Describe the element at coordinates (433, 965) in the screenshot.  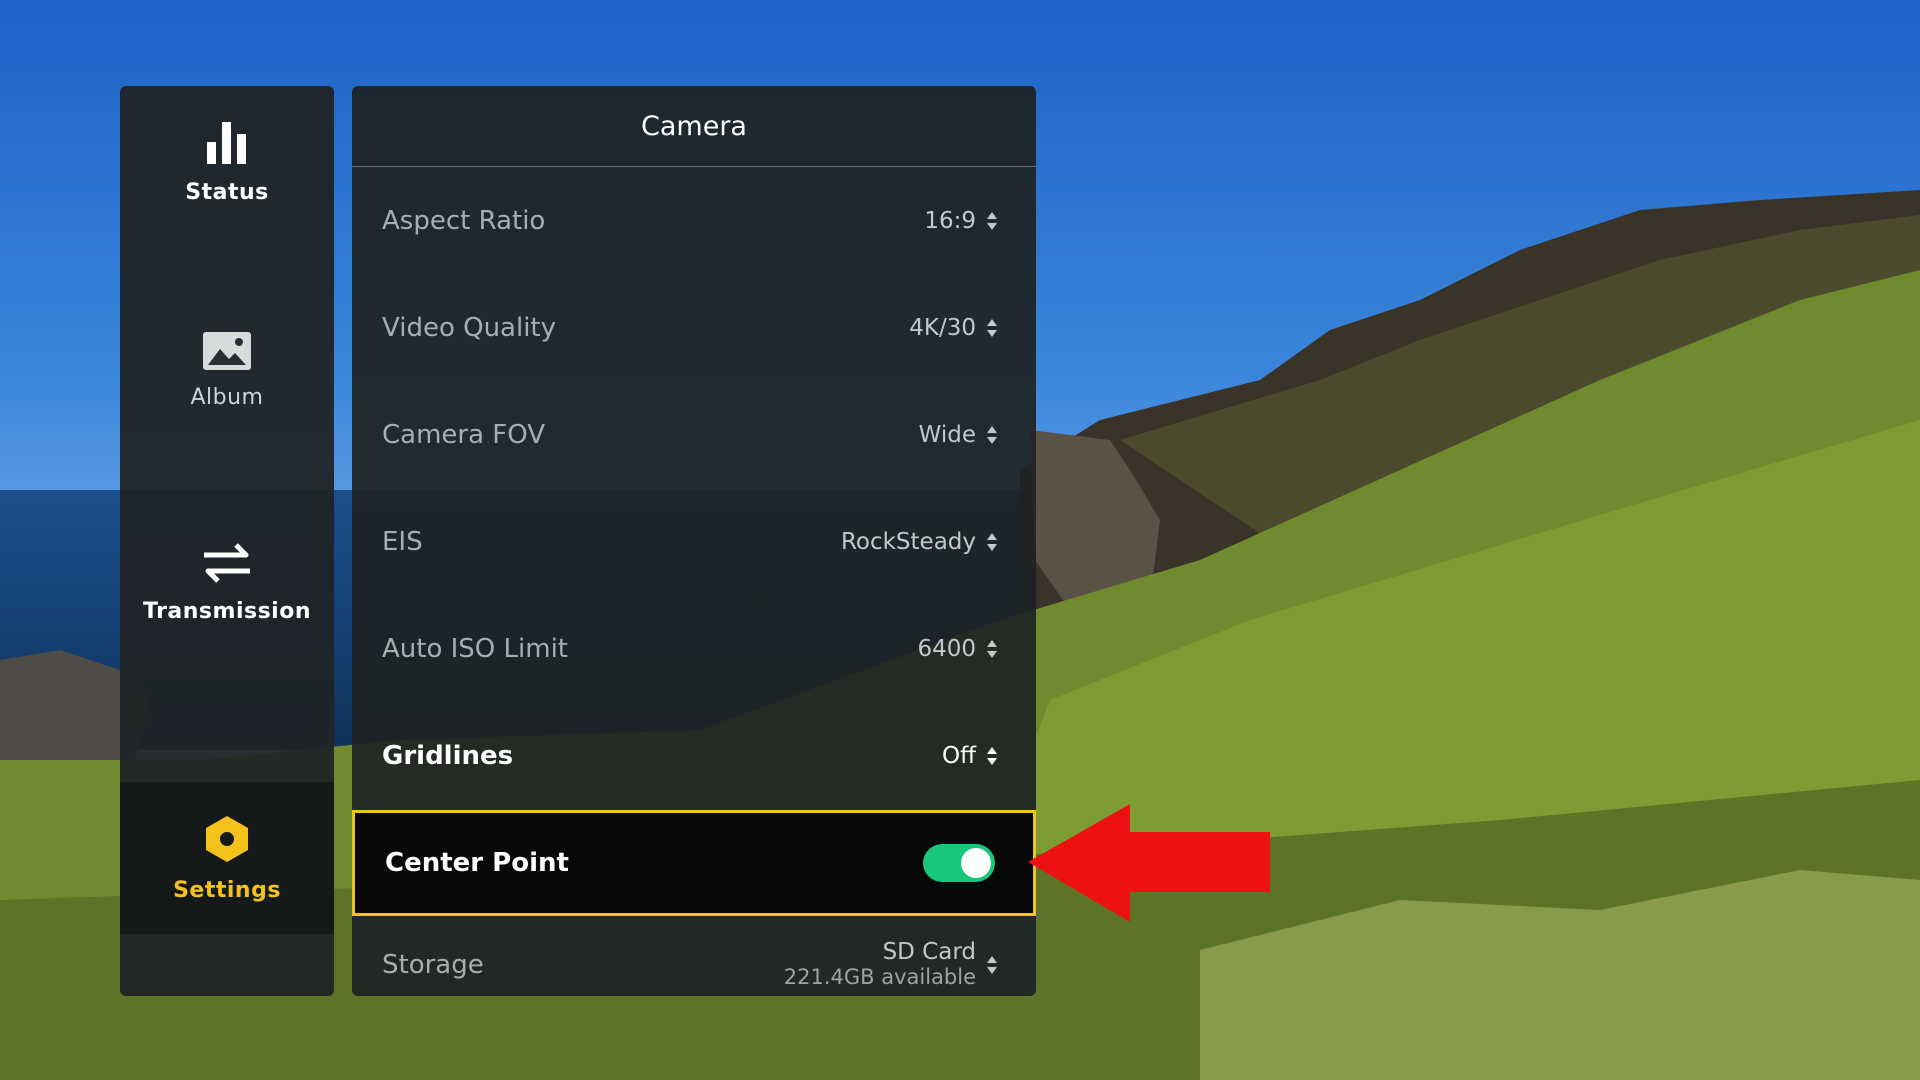
I see `setting-label: Storage` at that location.